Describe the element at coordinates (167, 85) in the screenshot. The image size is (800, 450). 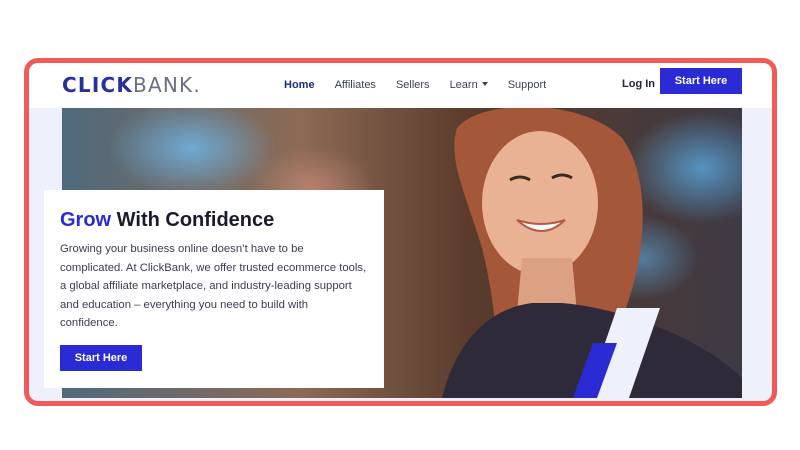
I see `logo-light-text: BANK.` at that location.